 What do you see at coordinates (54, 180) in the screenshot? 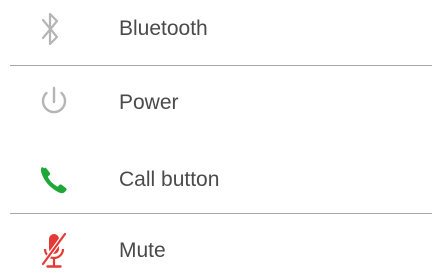
I see `phone-icon` at bounding box center [54, 180].